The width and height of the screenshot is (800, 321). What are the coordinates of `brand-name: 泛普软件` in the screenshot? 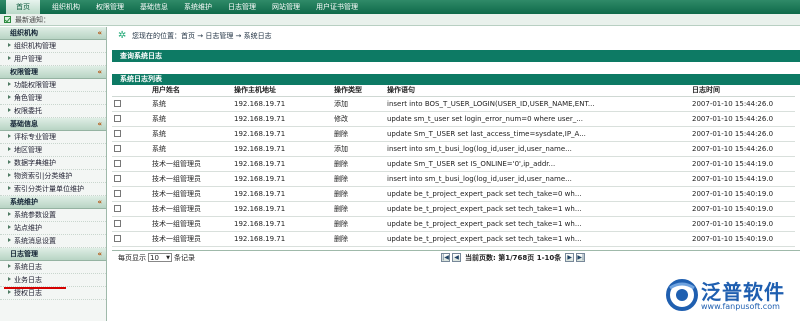 It's located at (743, 292).